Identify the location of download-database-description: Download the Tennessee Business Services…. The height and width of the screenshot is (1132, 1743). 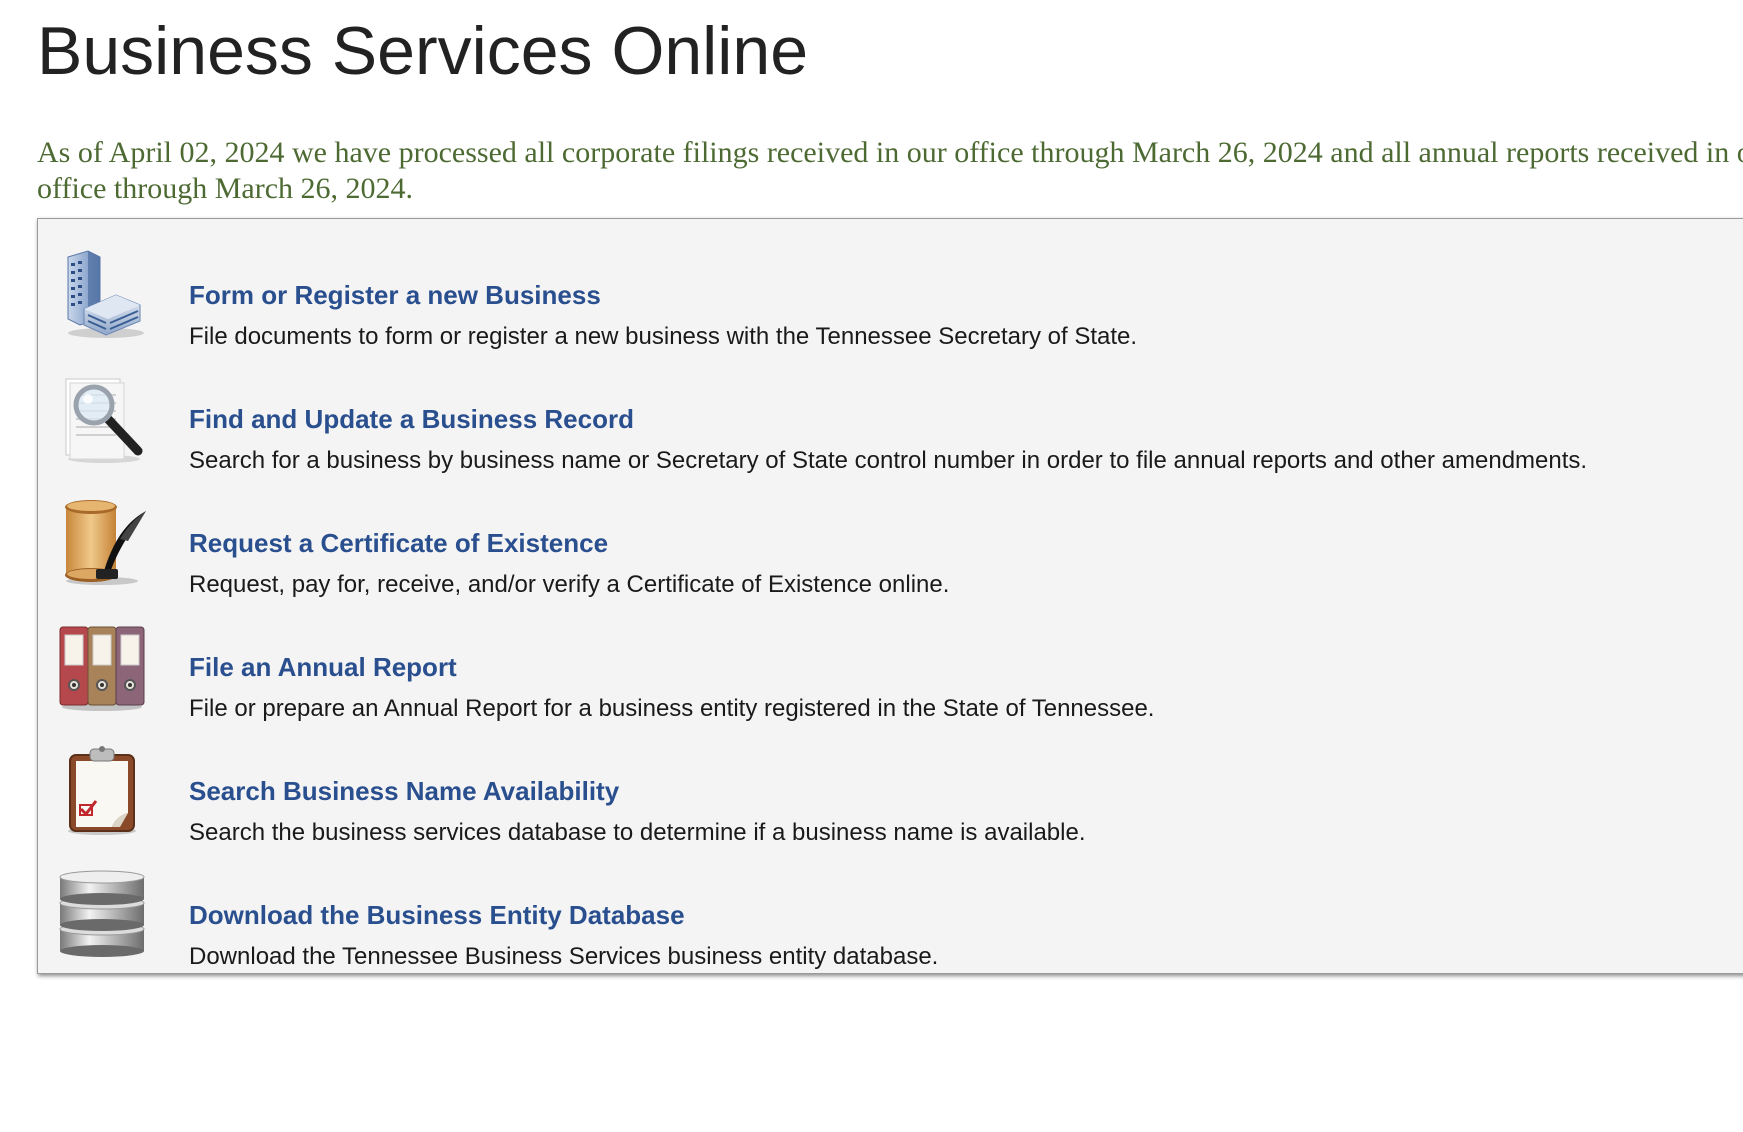
(564, 956).